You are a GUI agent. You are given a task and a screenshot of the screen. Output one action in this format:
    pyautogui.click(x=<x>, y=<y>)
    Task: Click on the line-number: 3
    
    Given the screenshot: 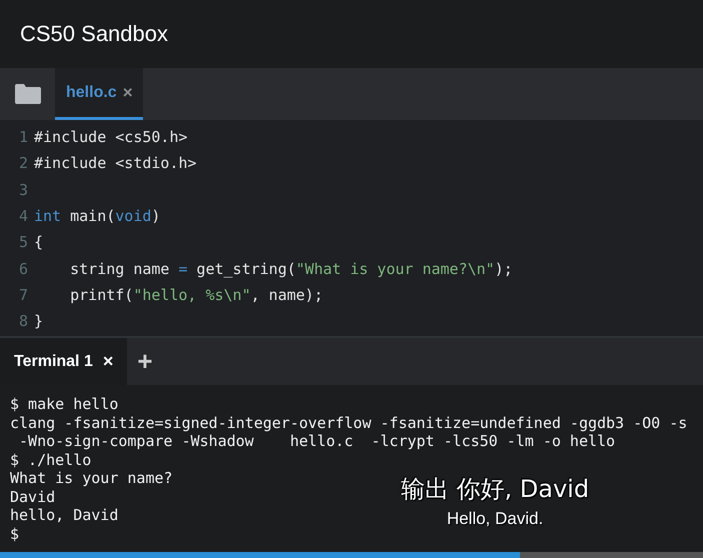 What is the action you would take?
    pyautogui.click(x=23, y=189)
    